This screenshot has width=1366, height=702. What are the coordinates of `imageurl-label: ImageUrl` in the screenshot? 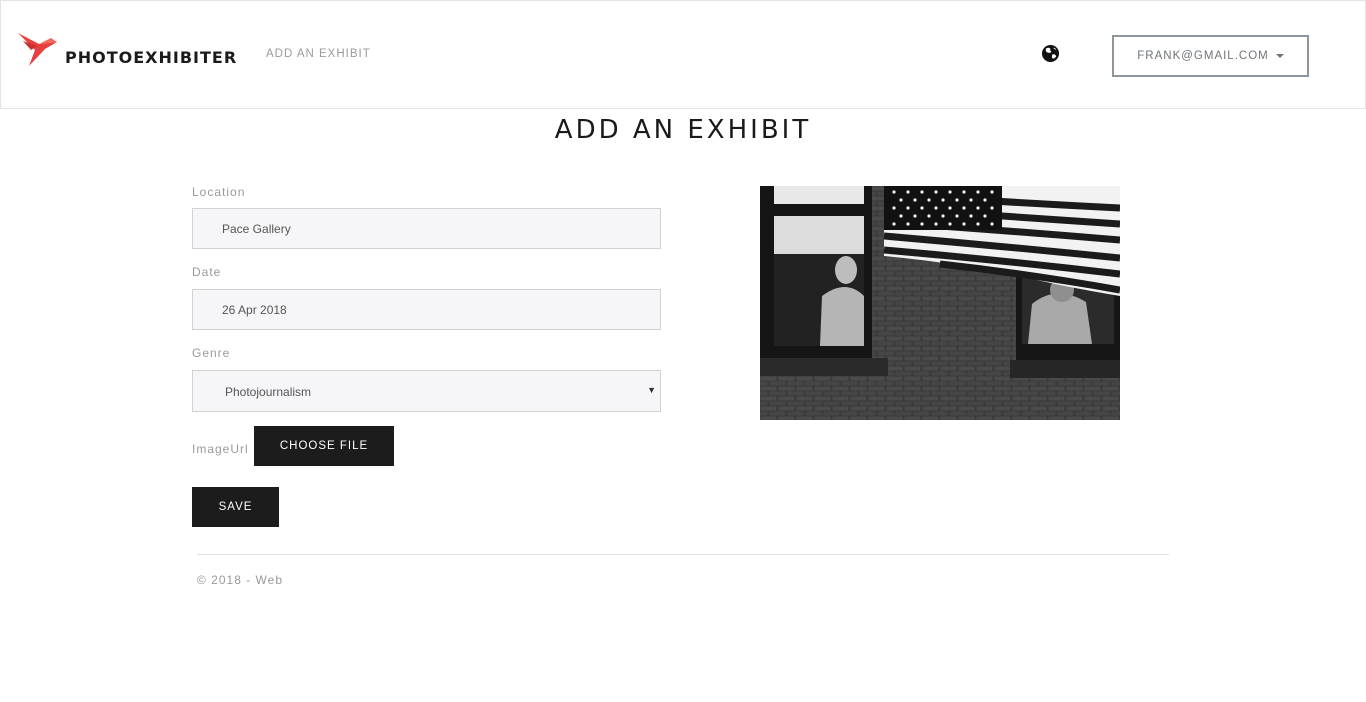 It's located at (220, 449).